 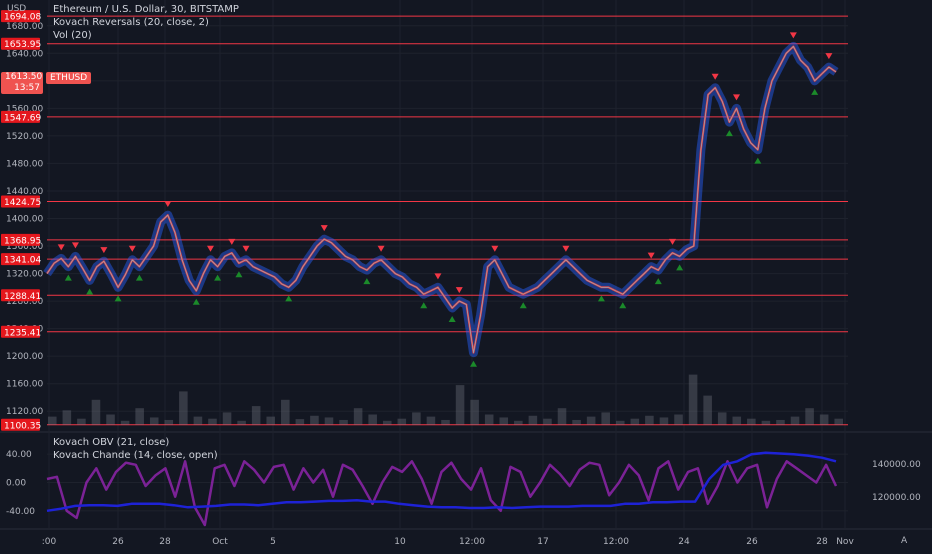 I want to click on lower-y-tick-left: 40.00, so click(x=19, y=455).